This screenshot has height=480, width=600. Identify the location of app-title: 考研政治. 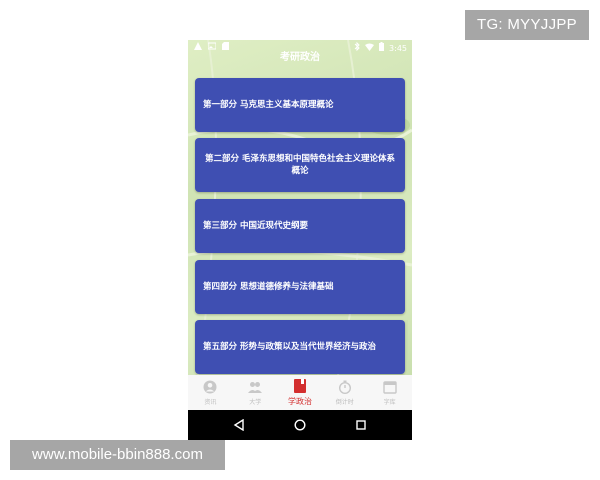
(300, 57).